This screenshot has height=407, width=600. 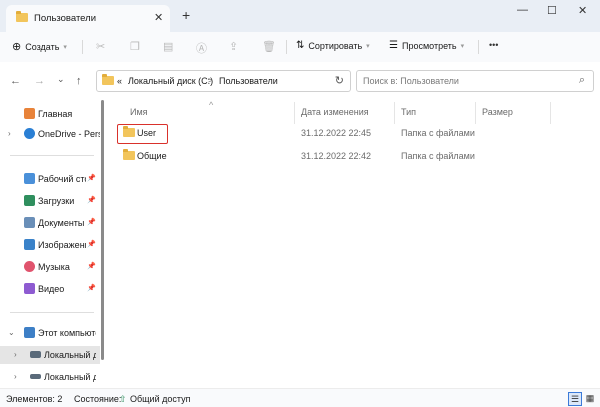 What do you see at coordinates (50, 245) in the screenshot?
I see `nav-item-pictures: Изображени 📌` at bounding box center [50, 245].